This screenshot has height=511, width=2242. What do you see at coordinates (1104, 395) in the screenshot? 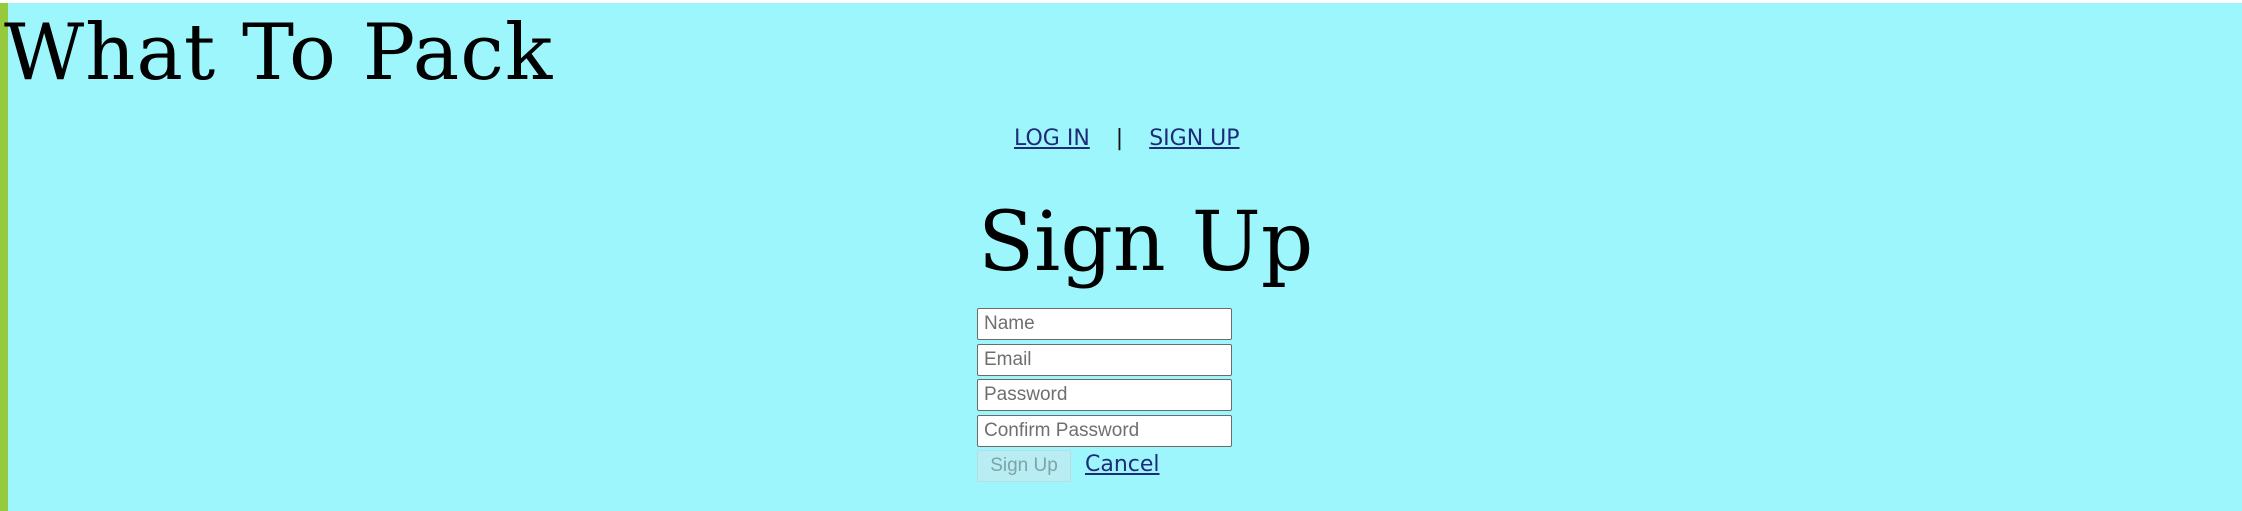
I see `password-input` at bounding box center [1104, 395].